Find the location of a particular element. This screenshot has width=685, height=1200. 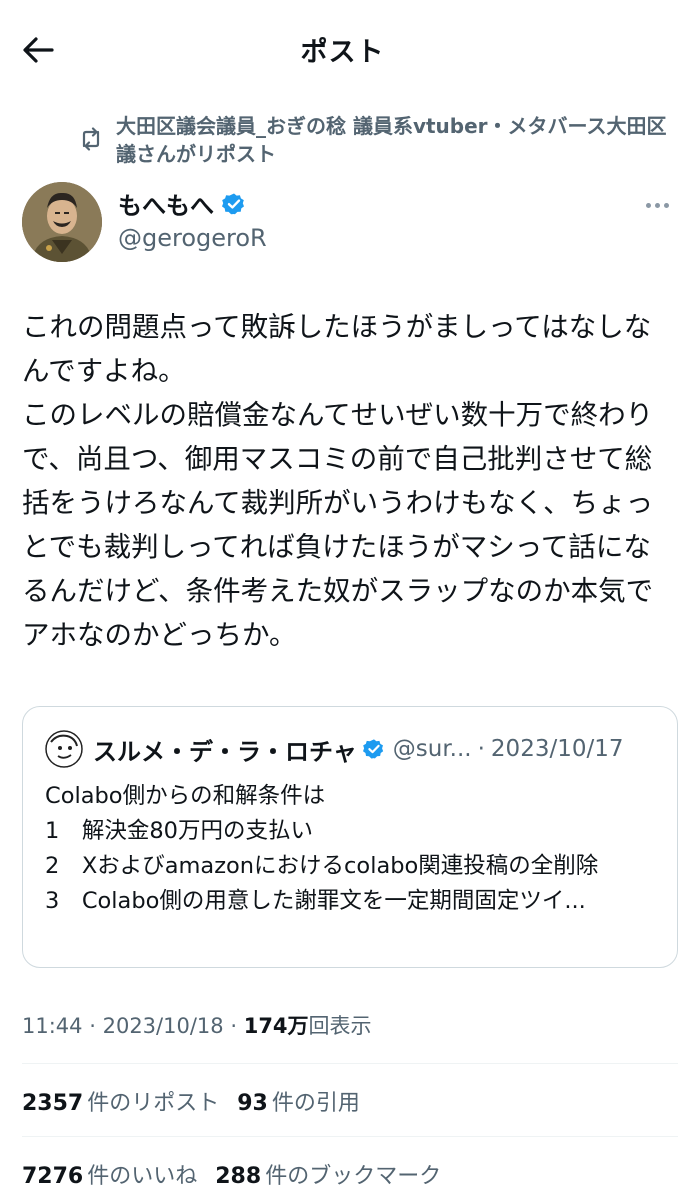

top-bar: ポスト is located at coordinates (342, 50).